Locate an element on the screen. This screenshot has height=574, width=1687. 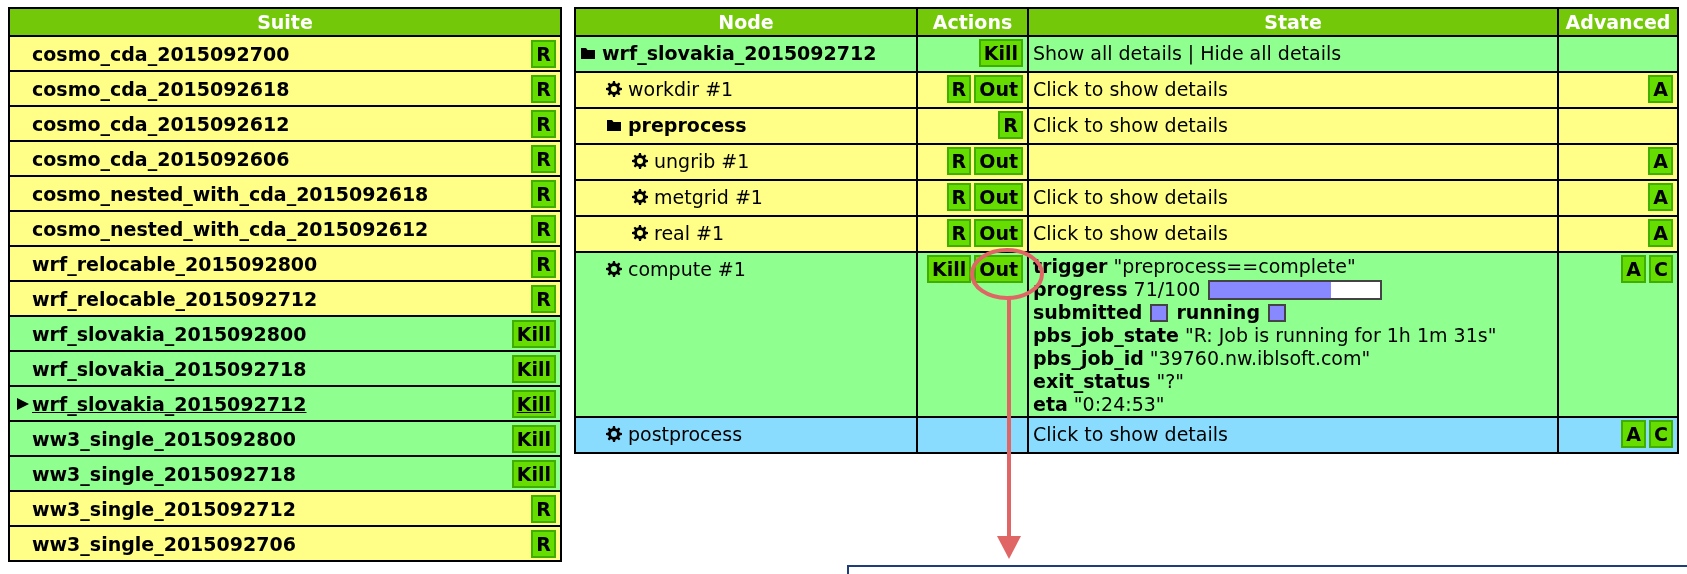
details-link: Hide all details is located at coordinates (1271, 53).